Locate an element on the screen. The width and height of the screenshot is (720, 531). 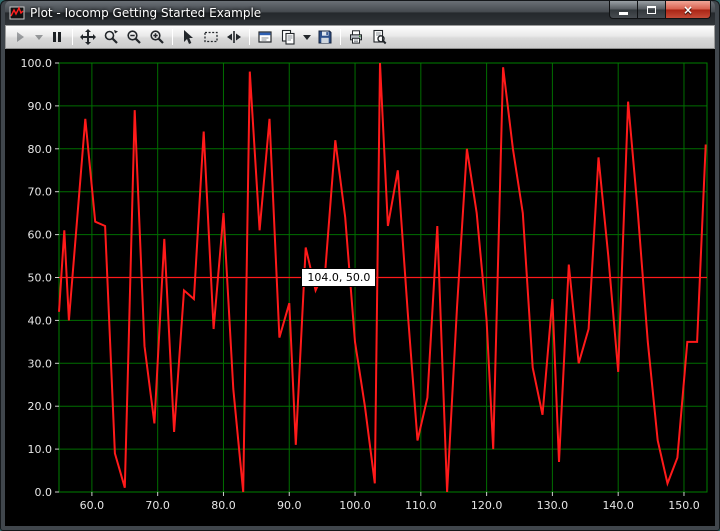
save-button is located at coordinates (325, 37).